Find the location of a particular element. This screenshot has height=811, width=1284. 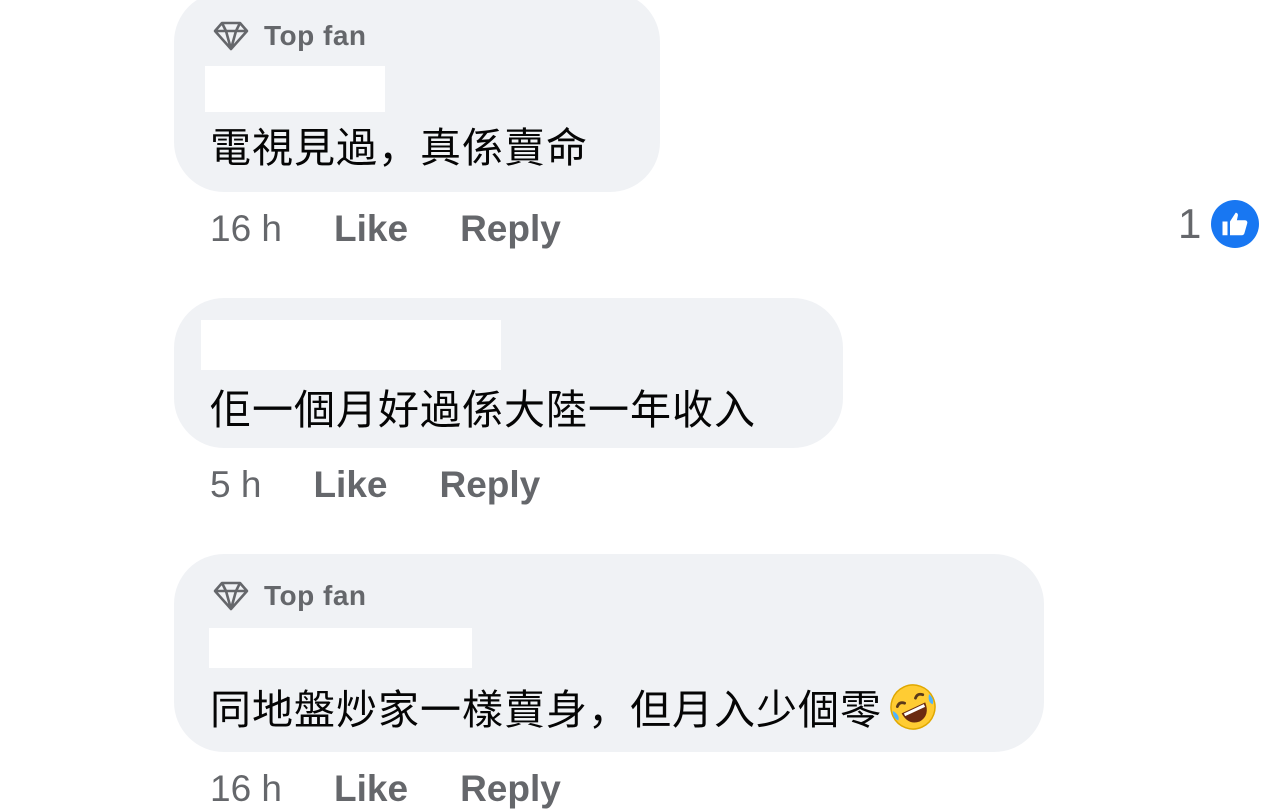

comment-bubble: Top fan 電視見過，真係賣命 is located at coordinates (417, 96).